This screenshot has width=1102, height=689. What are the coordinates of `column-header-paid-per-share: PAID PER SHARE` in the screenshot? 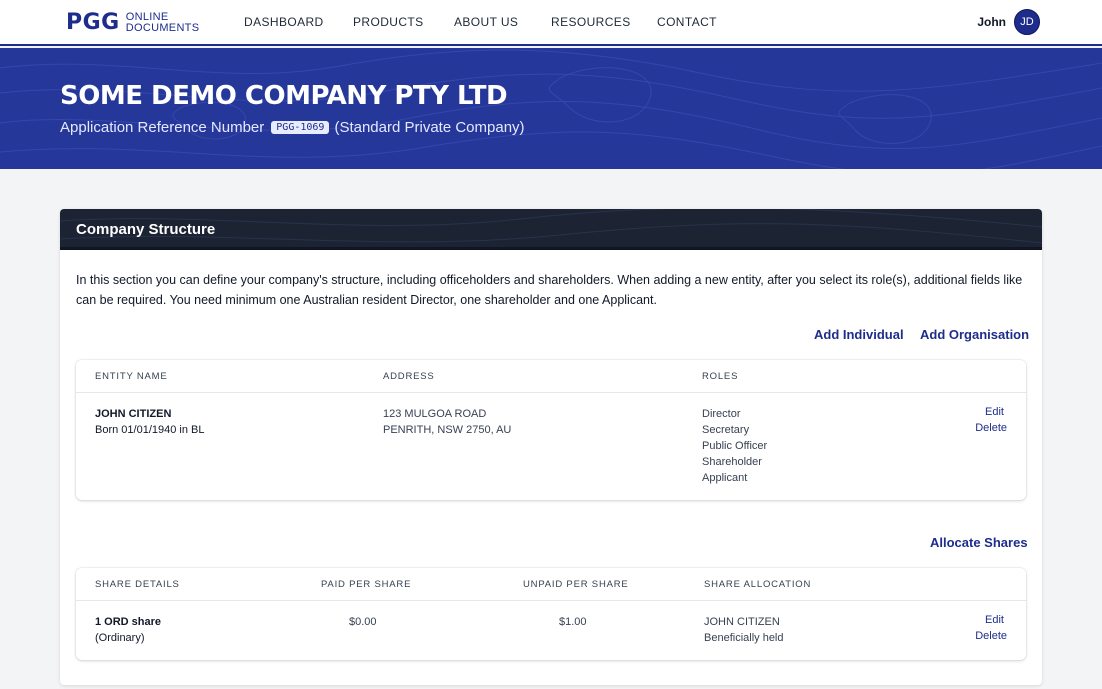 It's located at (366, 584).